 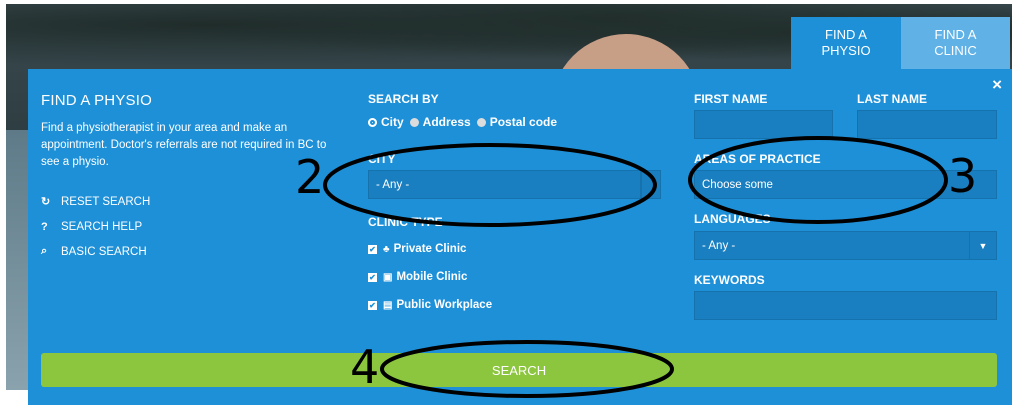 What do you see at coordinates (845, 305) in the screenshot?
I see `keywords-field` at bounding box center [845, 305].